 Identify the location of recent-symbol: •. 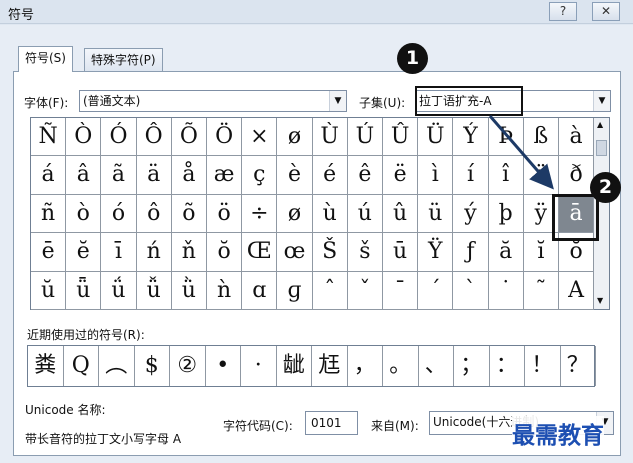
(223, 366).